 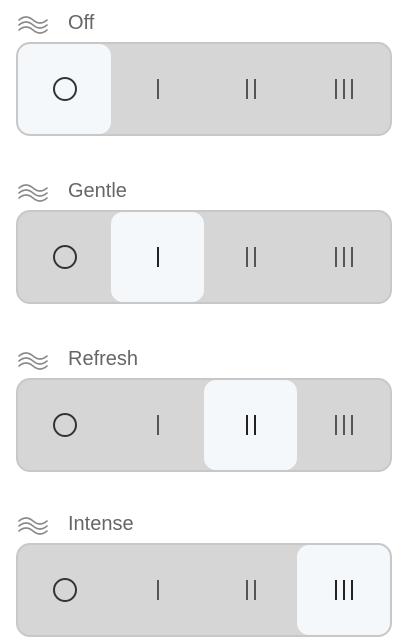 What do you see at coordinates (103, 358) in the screenshot?
I see `mode-label: Refresh` at bounding box center [103, 358].